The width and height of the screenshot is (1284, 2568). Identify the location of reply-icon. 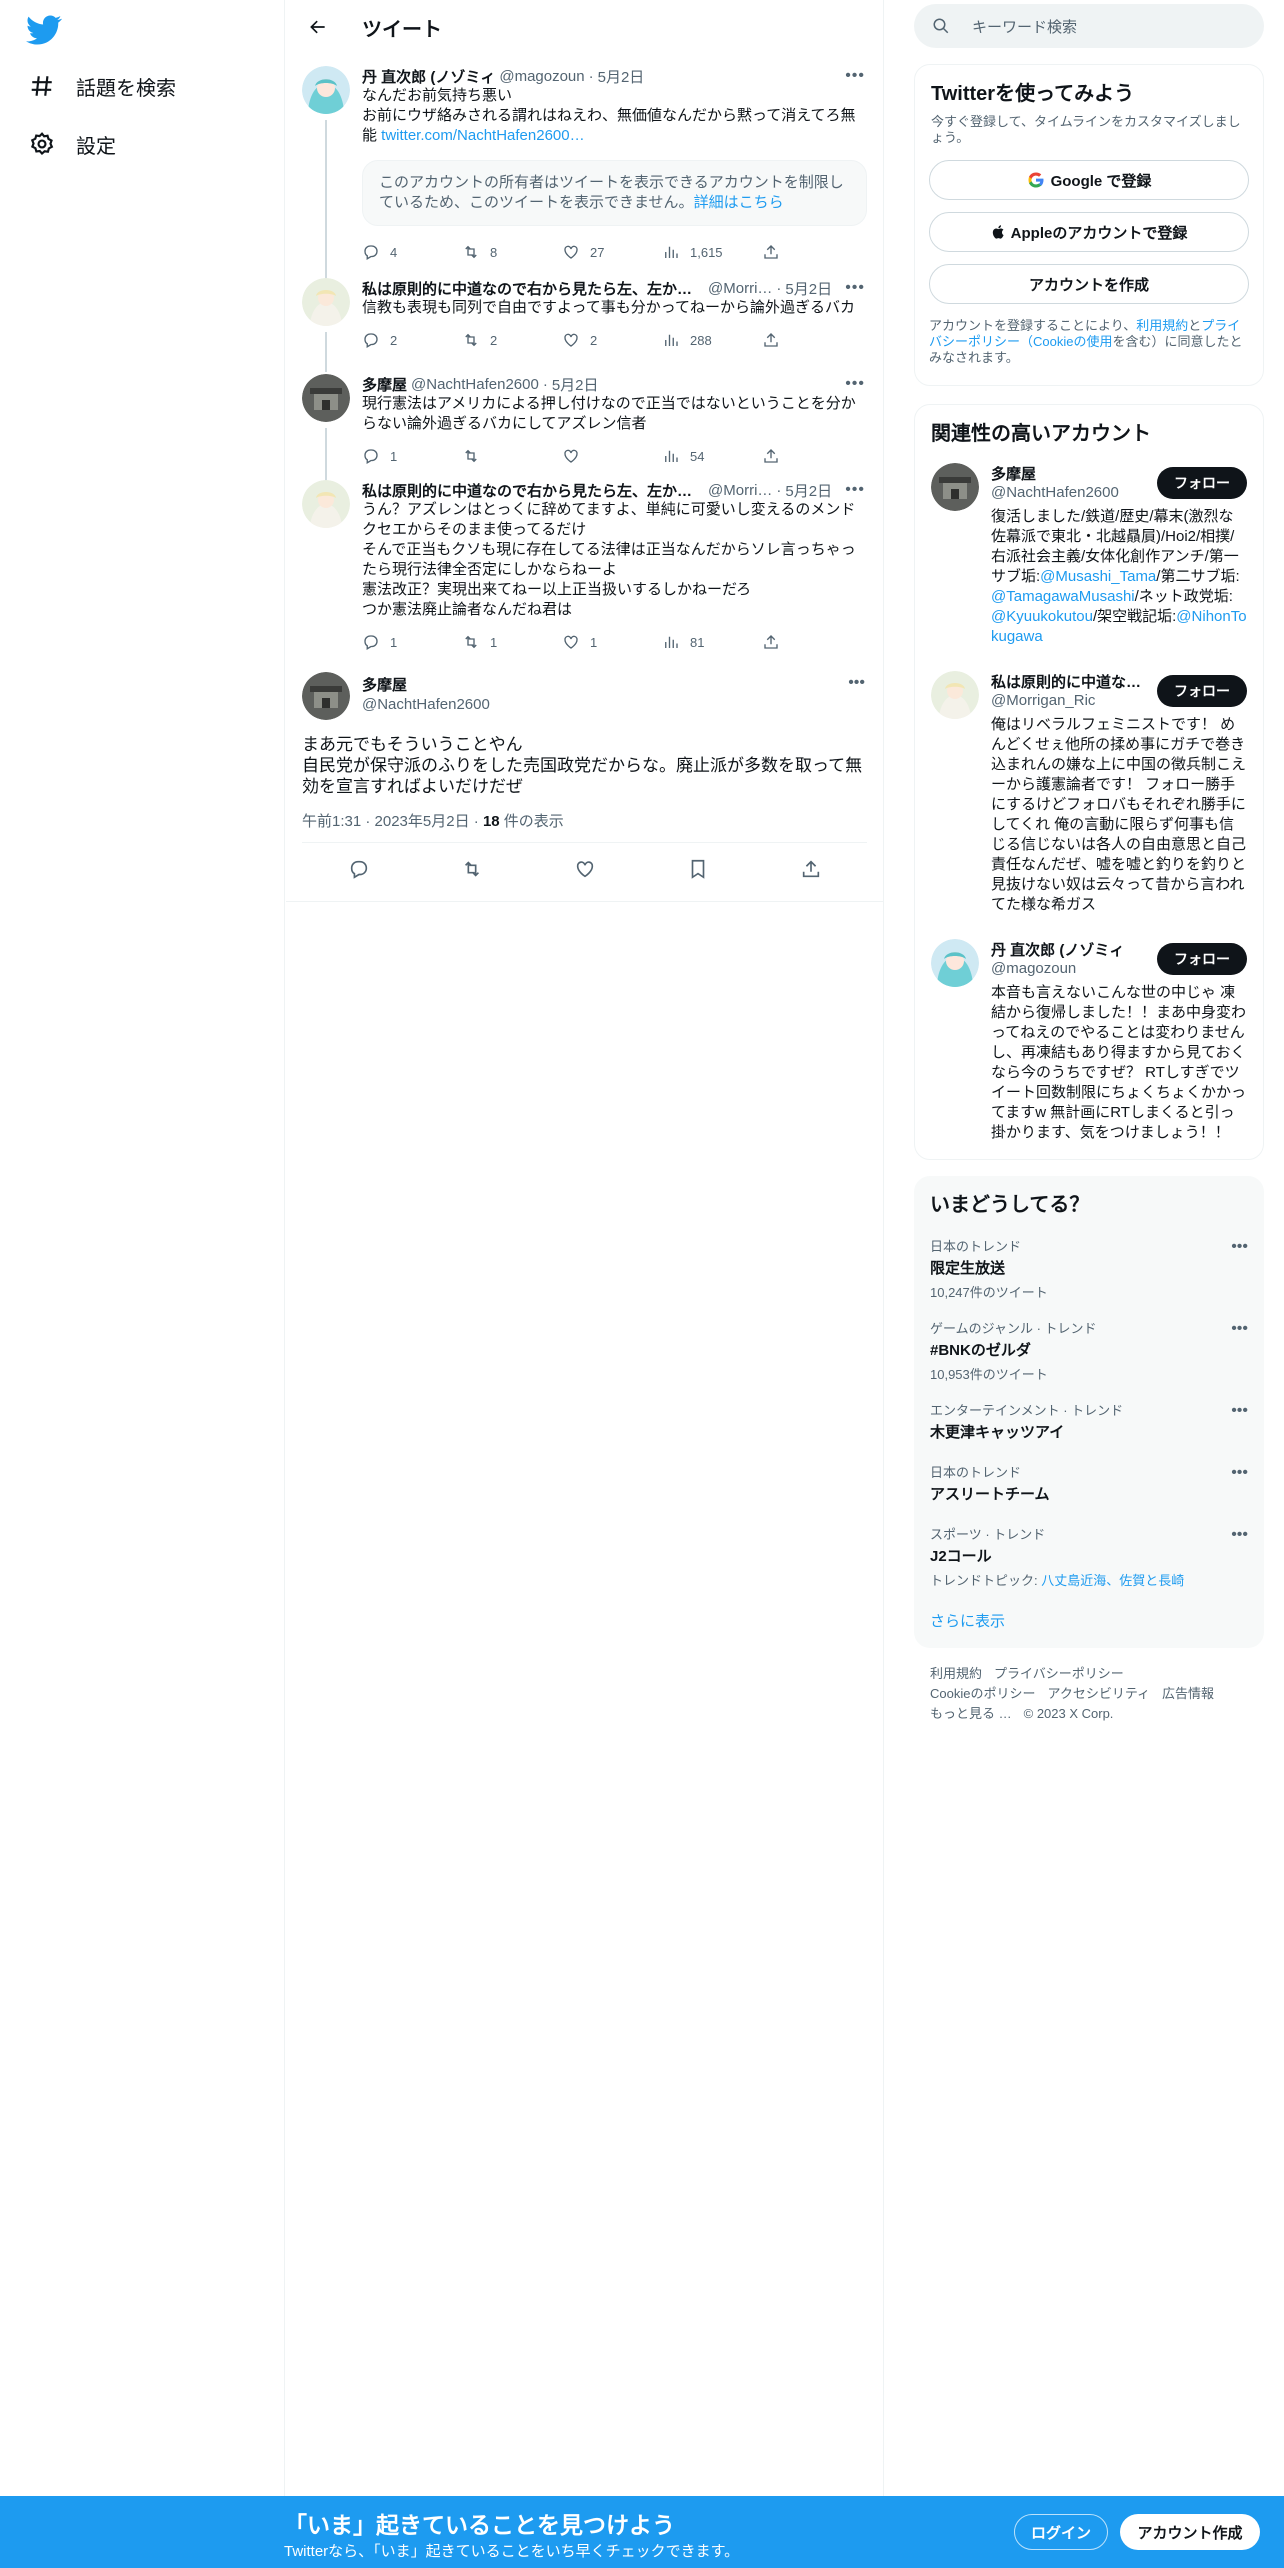
(359, 869).